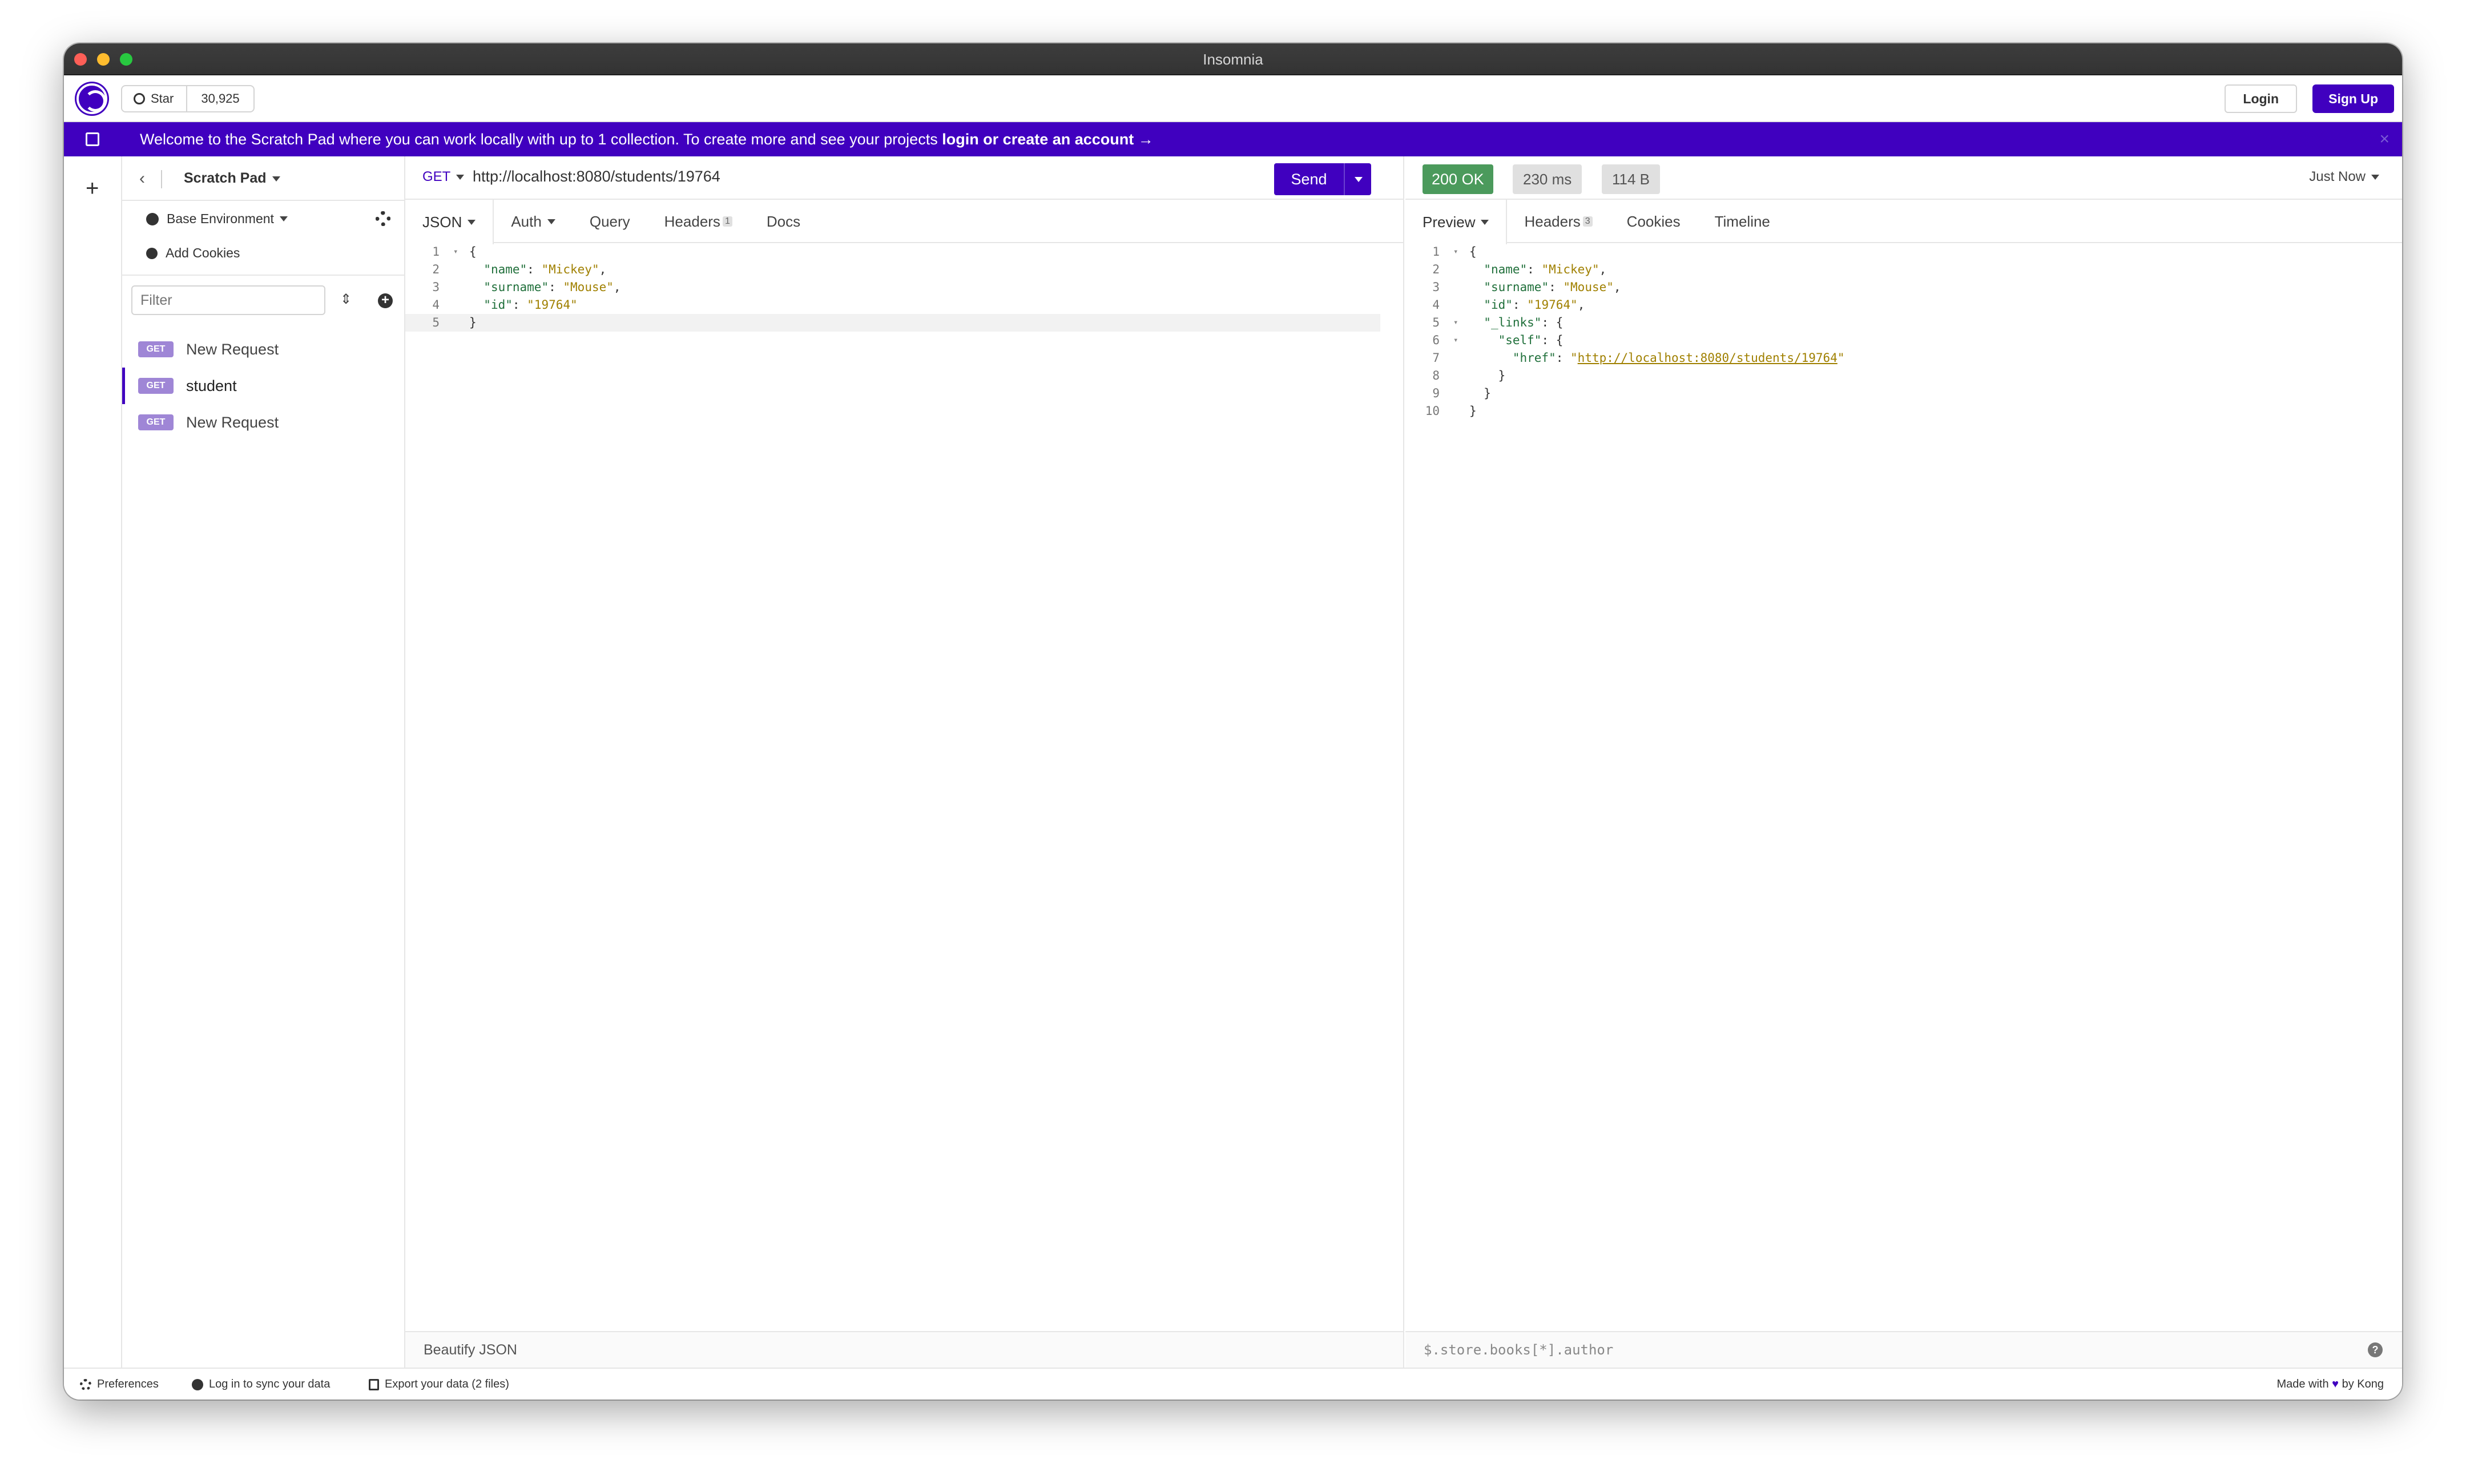  I want to click on tab-preview: Preview, so click(1456, 222).